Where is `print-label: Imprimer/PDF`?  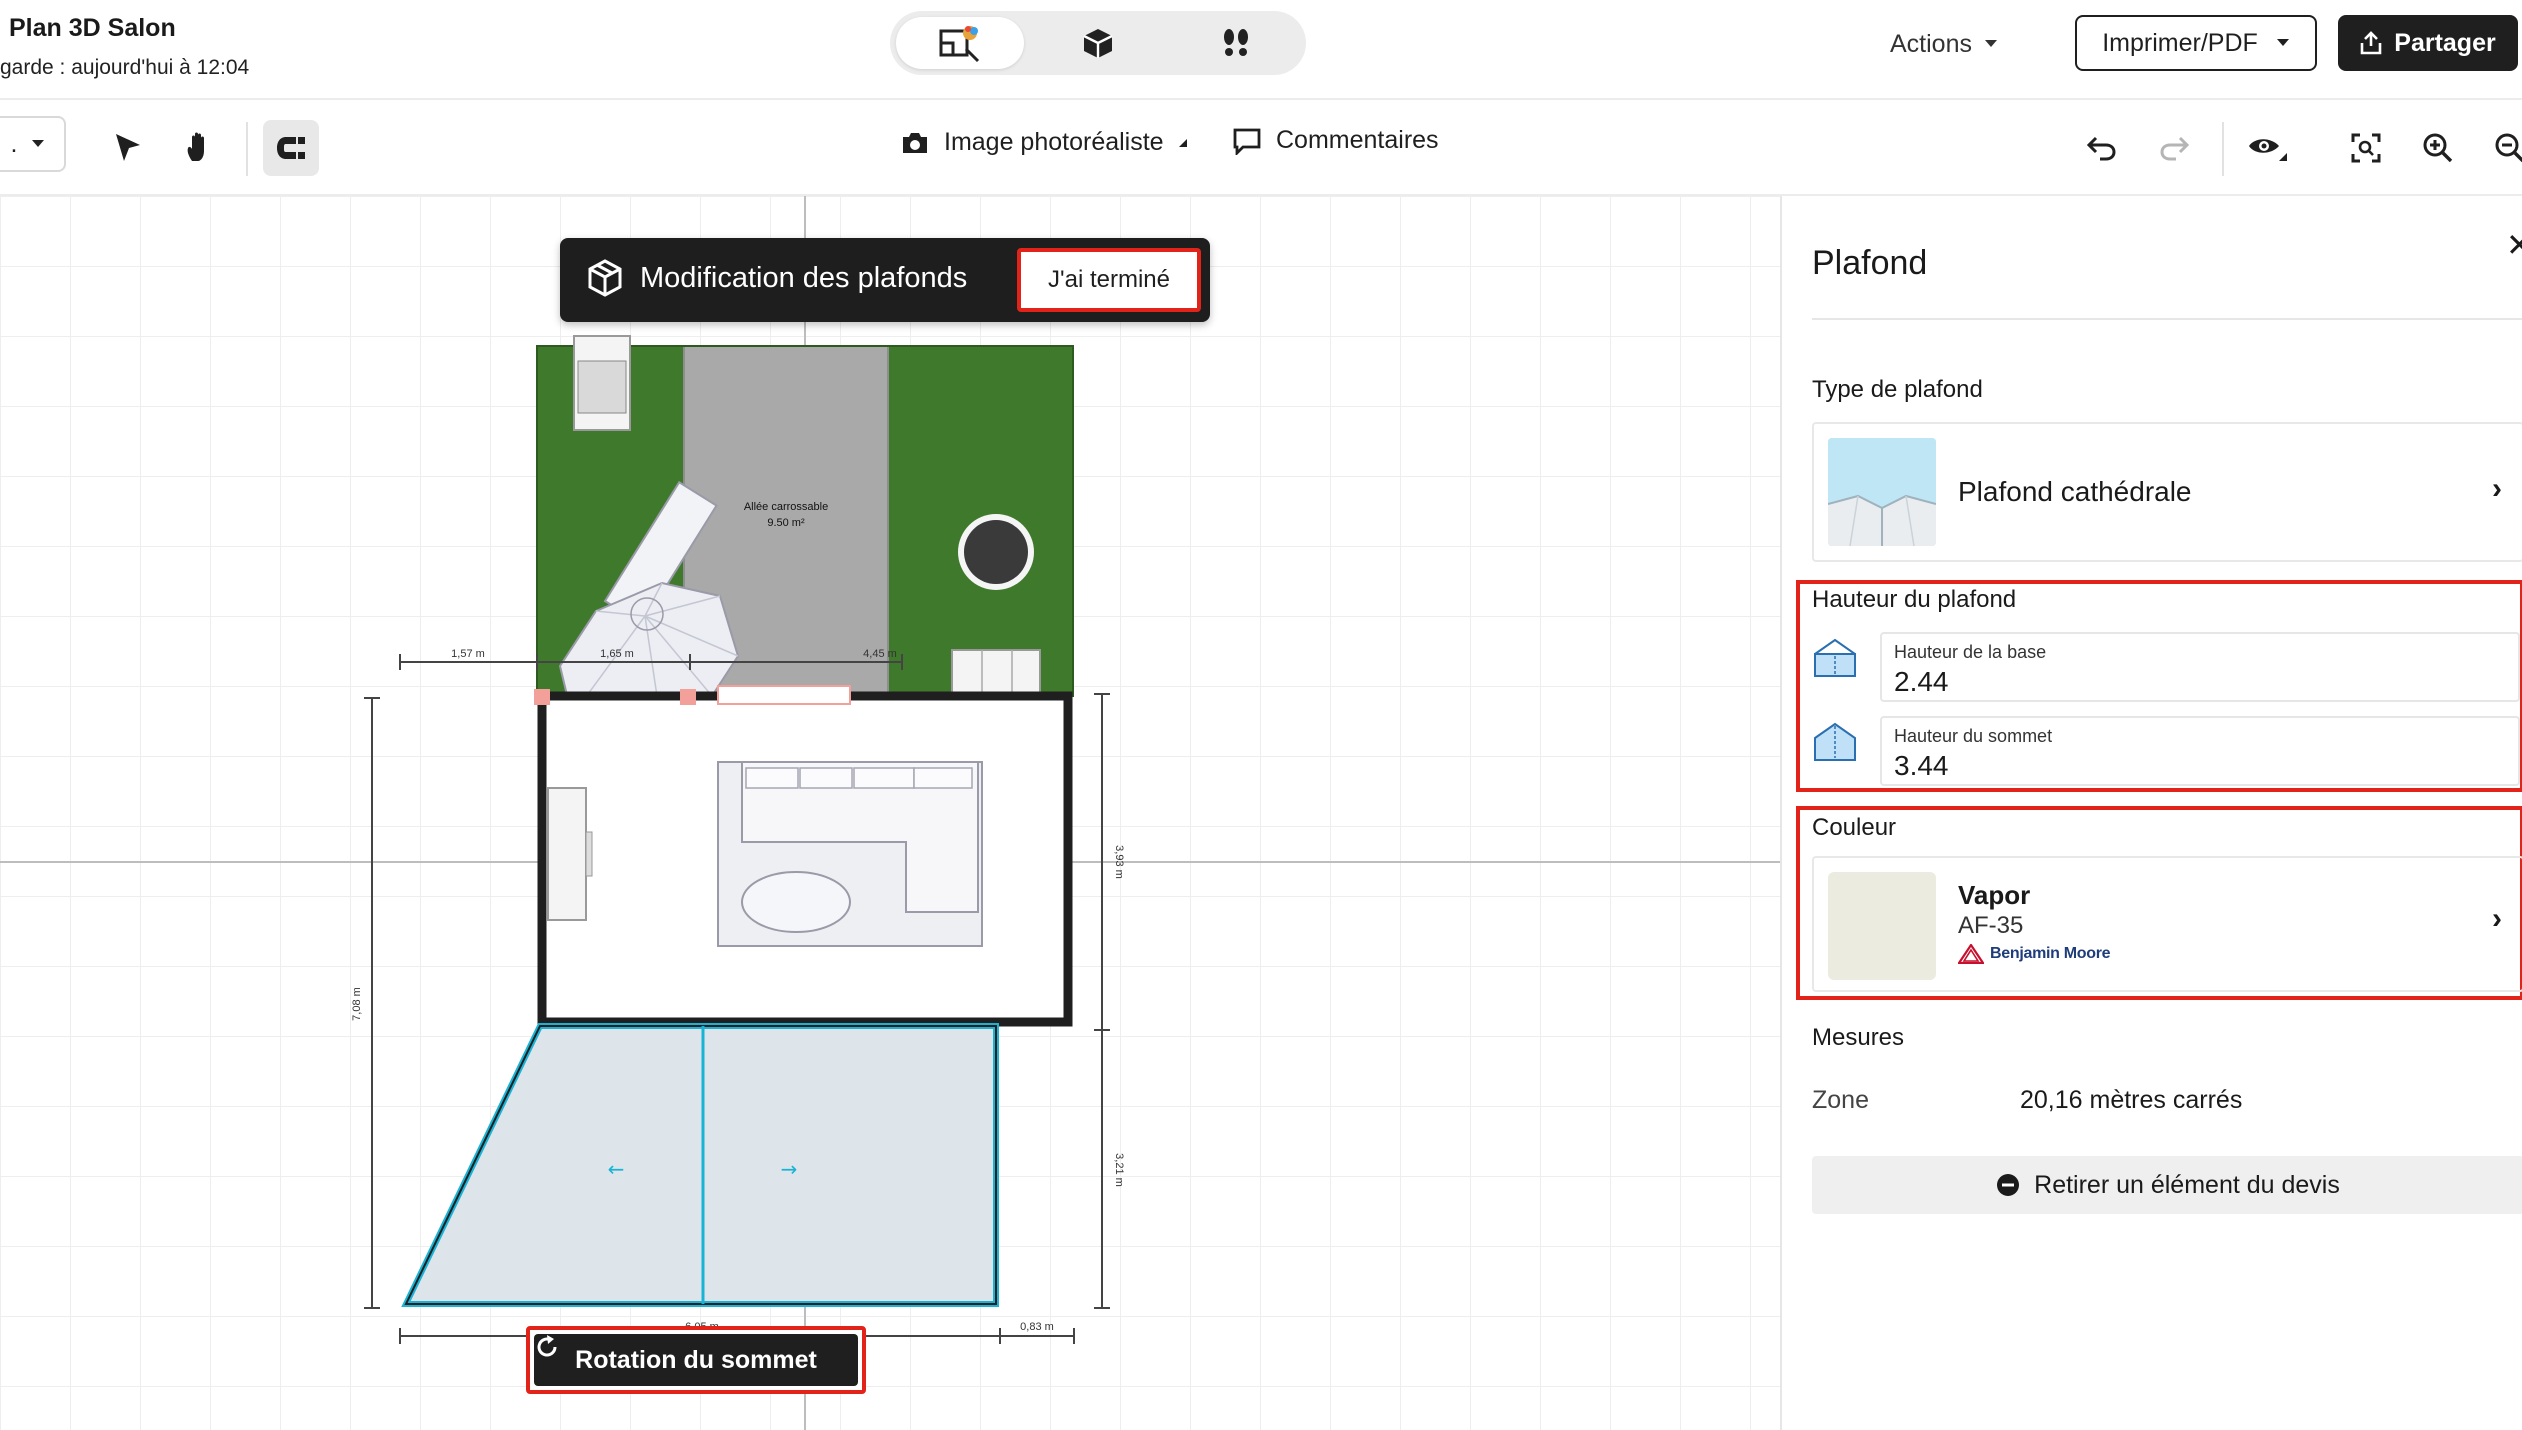
print-label: Imprimer/PDF is located at coordinates (2180, 42).